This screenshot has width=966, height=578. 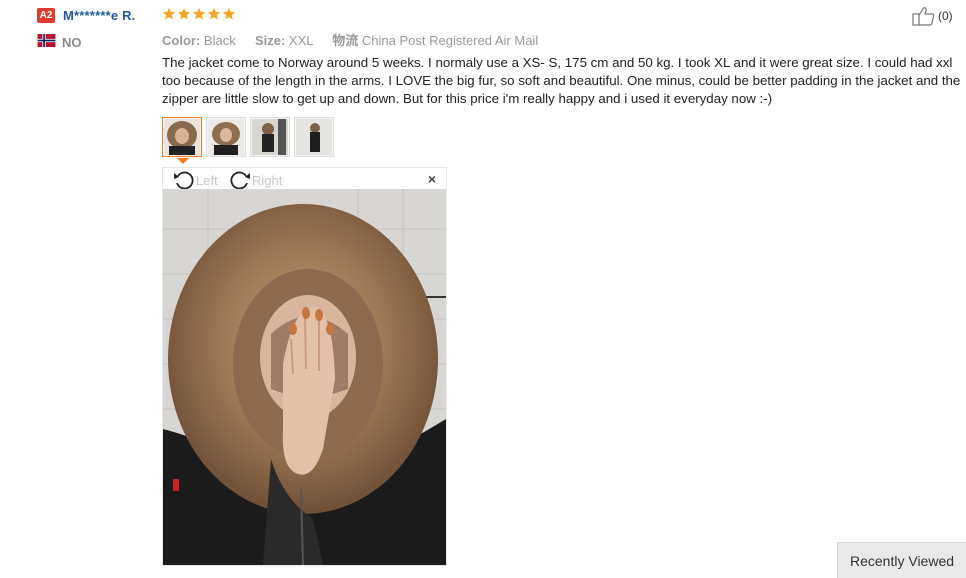 What do you see at coordinates (345, 40) in the screenshot?
I see `shipping-label: 物流` at bounding box center [345, 40].